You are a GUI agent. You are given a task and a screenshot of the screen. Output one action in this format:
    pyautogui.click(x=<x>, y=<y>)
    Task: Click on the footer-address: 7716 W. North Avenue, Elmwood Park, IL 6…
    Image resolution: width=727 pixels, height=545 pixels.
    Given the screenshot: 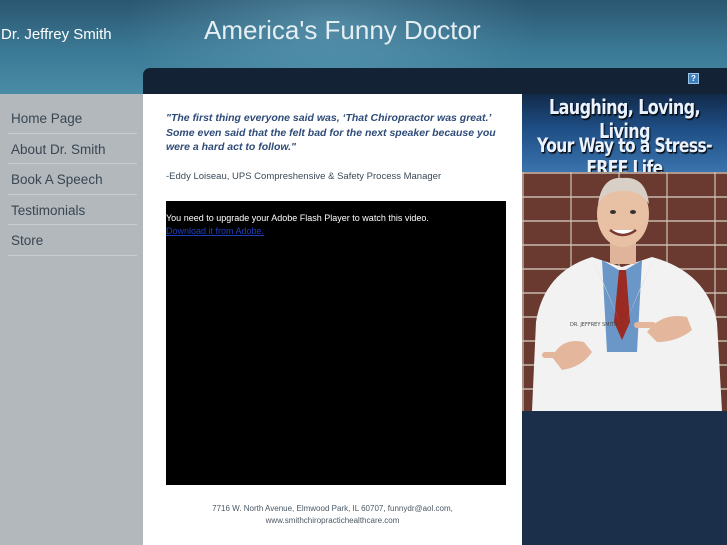 What is the action you would take?
    pyautogui.click(x=332, y=508)
    